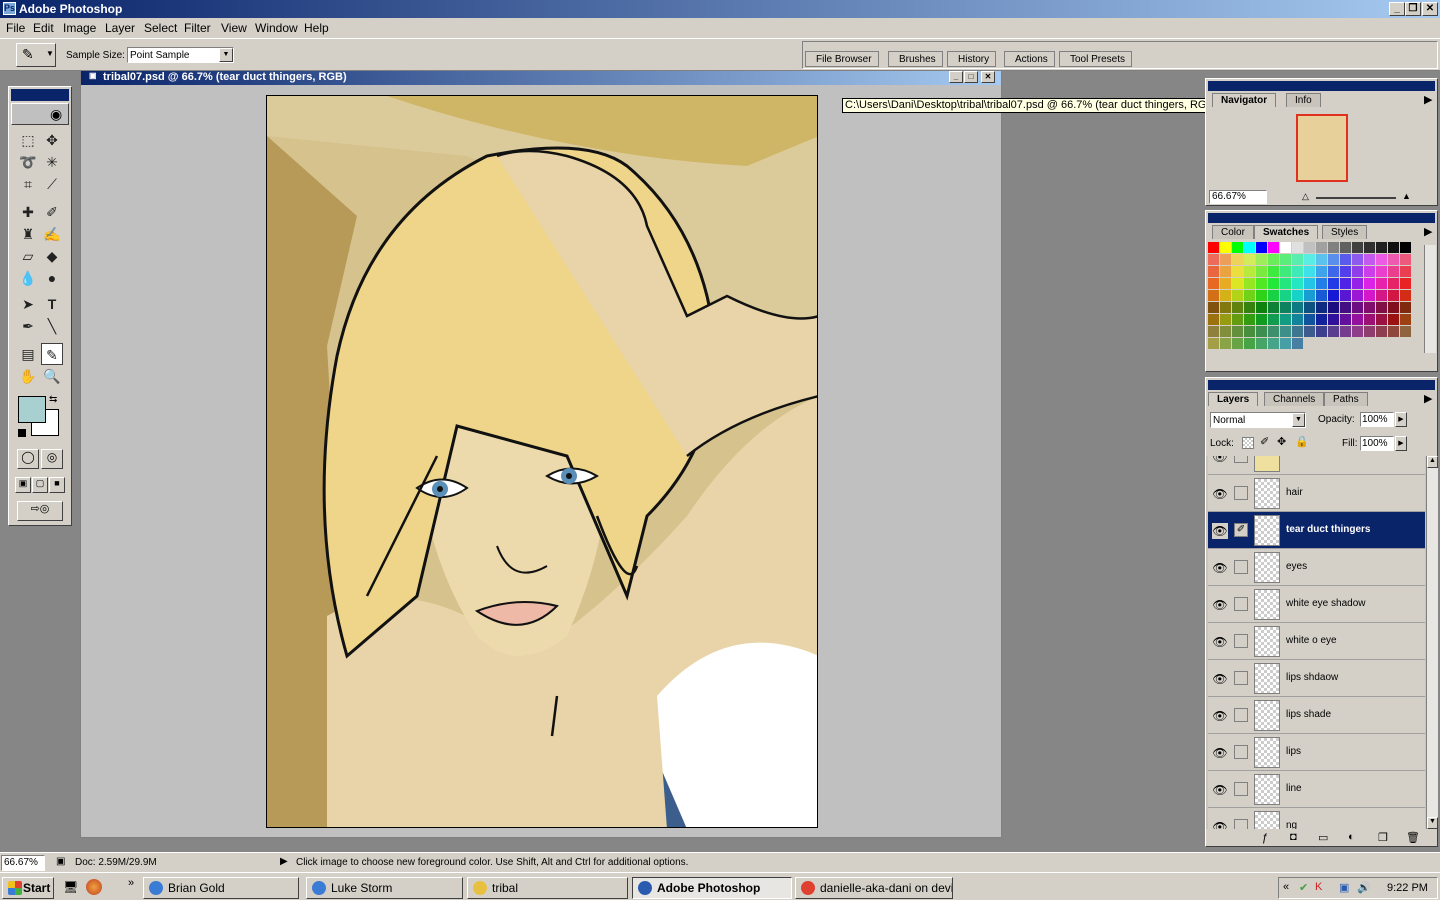 This screenshot has width=1440, height=900. What do you see at coordinates (915, 59) in the screenshot?
I see `well-tab-brushes: Brushes` at bounding box center [915, 59].